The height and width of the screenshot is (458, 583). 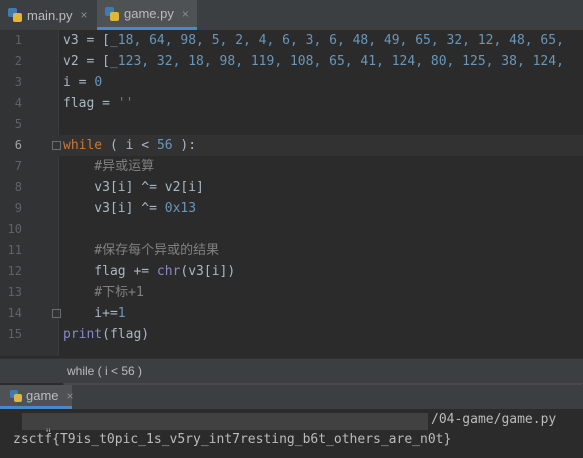 I want to click on code-line: i+=1, so click(x=94, y=313).